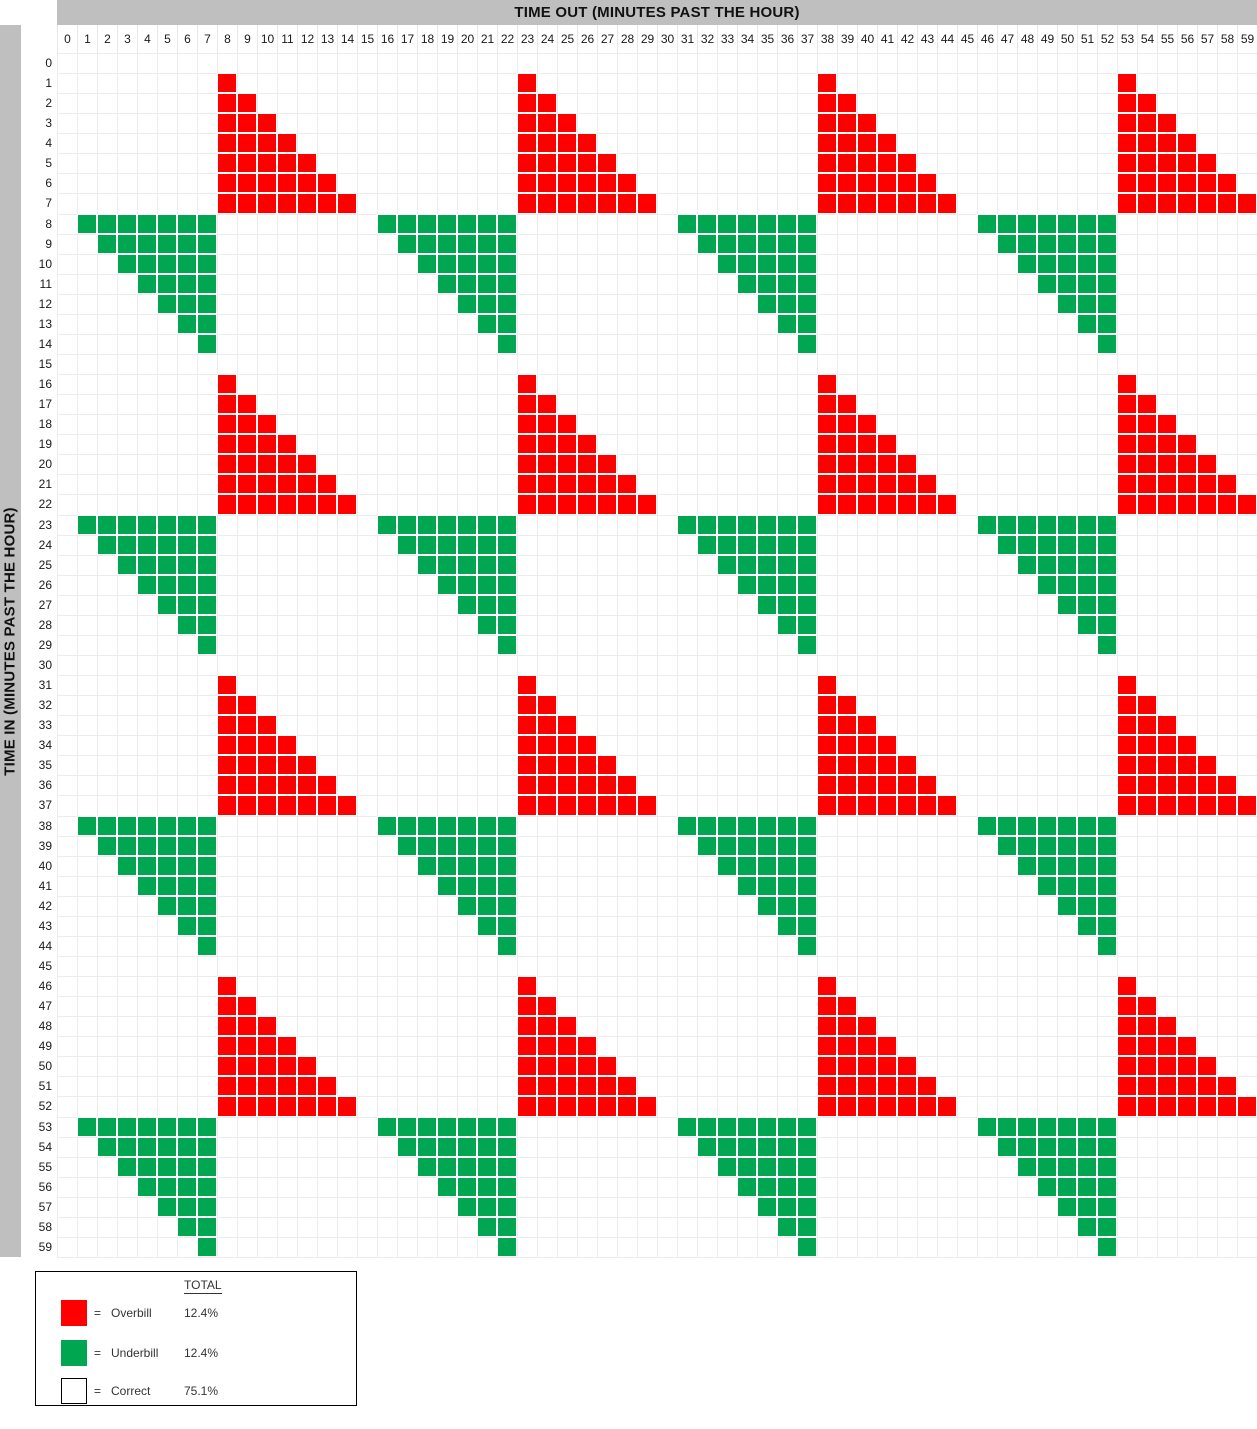 Image resolution: width=1257 pixels, height=1429 pixels. What do you see at coordinates (39, 905) in the screenshot?
I see `y-tick-label: 42` at bounding box center [39, 905].